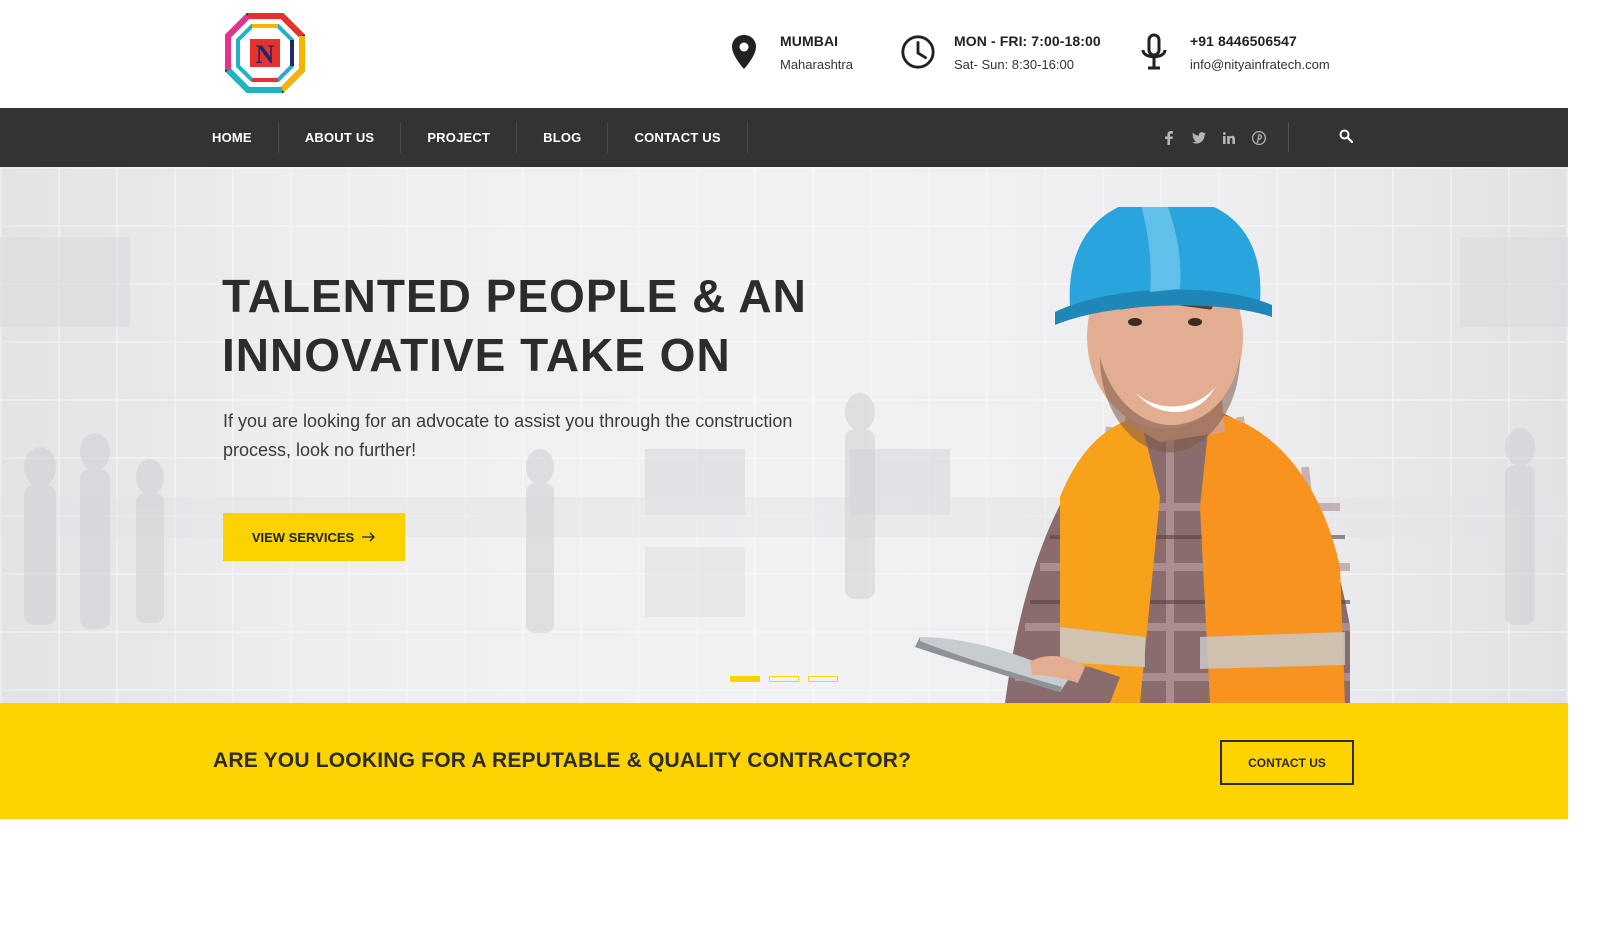 This screenshot has height=938, width=1608. Describe the element at coordinates (1260, 65) in the screenshot. I see `email-address: info@nityainfratech.com` at that location.